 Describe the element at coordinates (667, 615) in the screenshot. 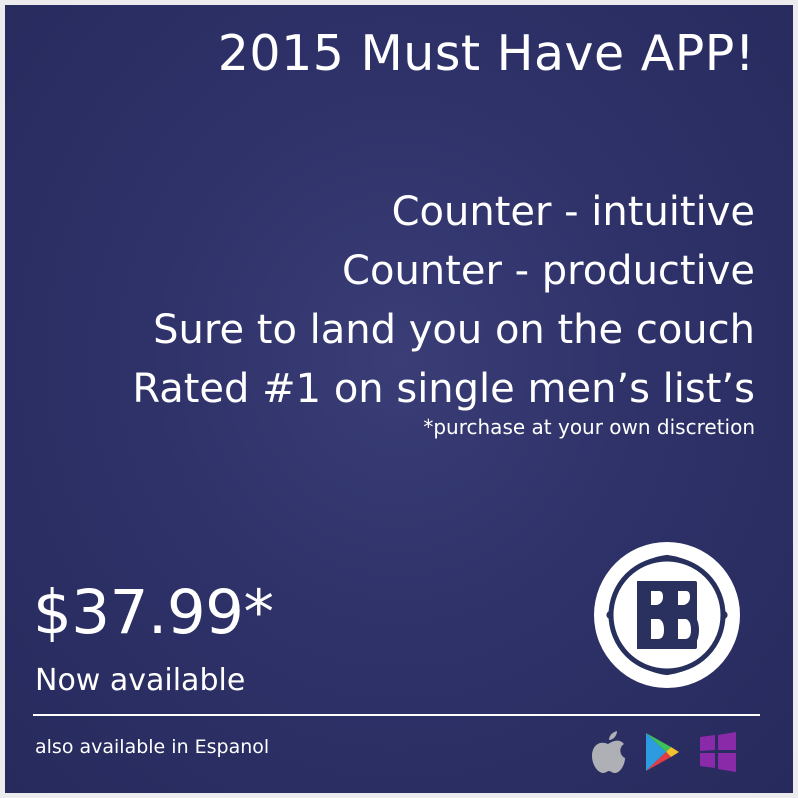

I see `bb-monogram-logo-icon` at that location.